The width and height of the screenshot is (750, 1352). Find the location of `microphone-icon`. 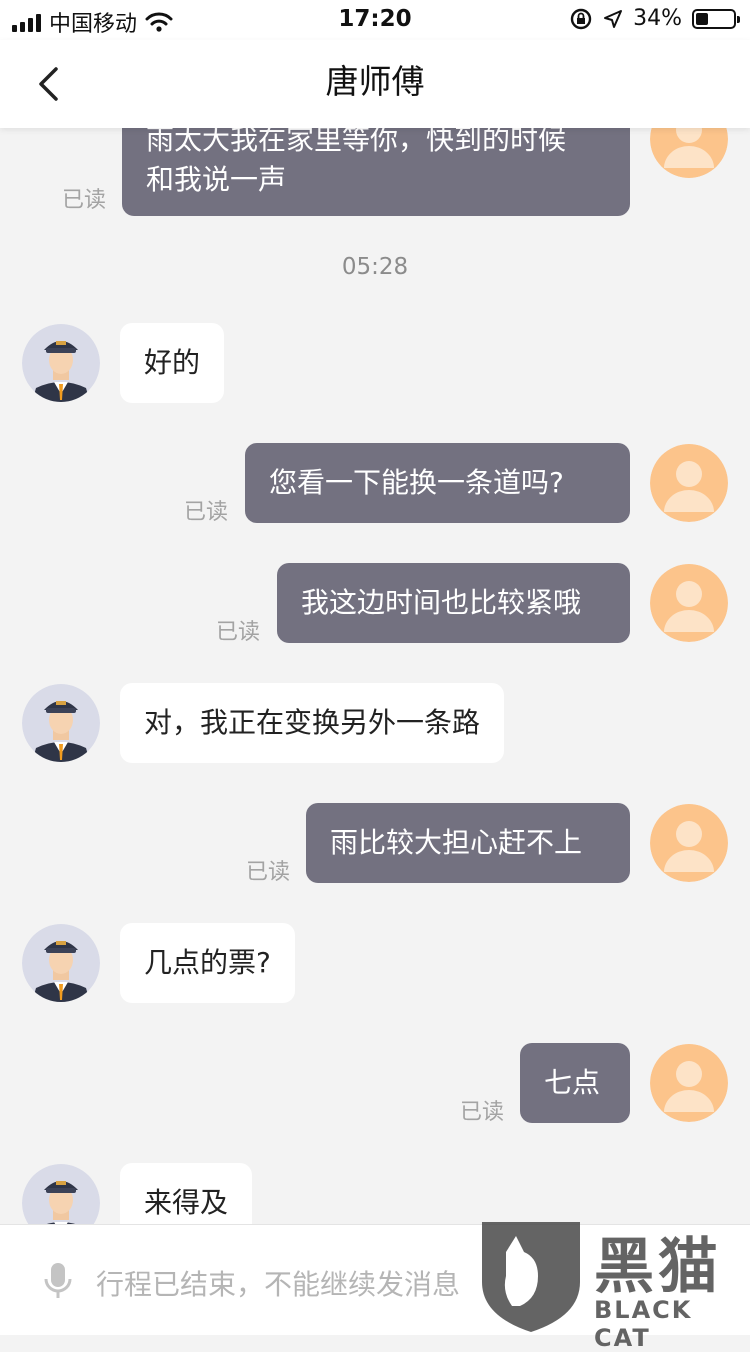

microphone-icon is located at coordinates (58, 1280).